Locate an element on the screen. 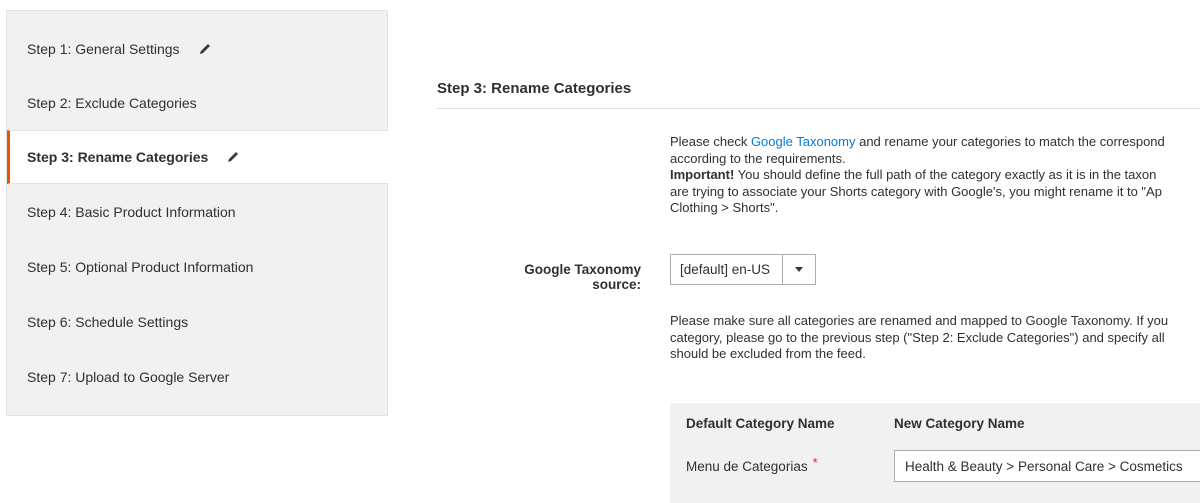  sidebar-item-general-settings: Step 1: General Settings is located at coordinates (197, 49).